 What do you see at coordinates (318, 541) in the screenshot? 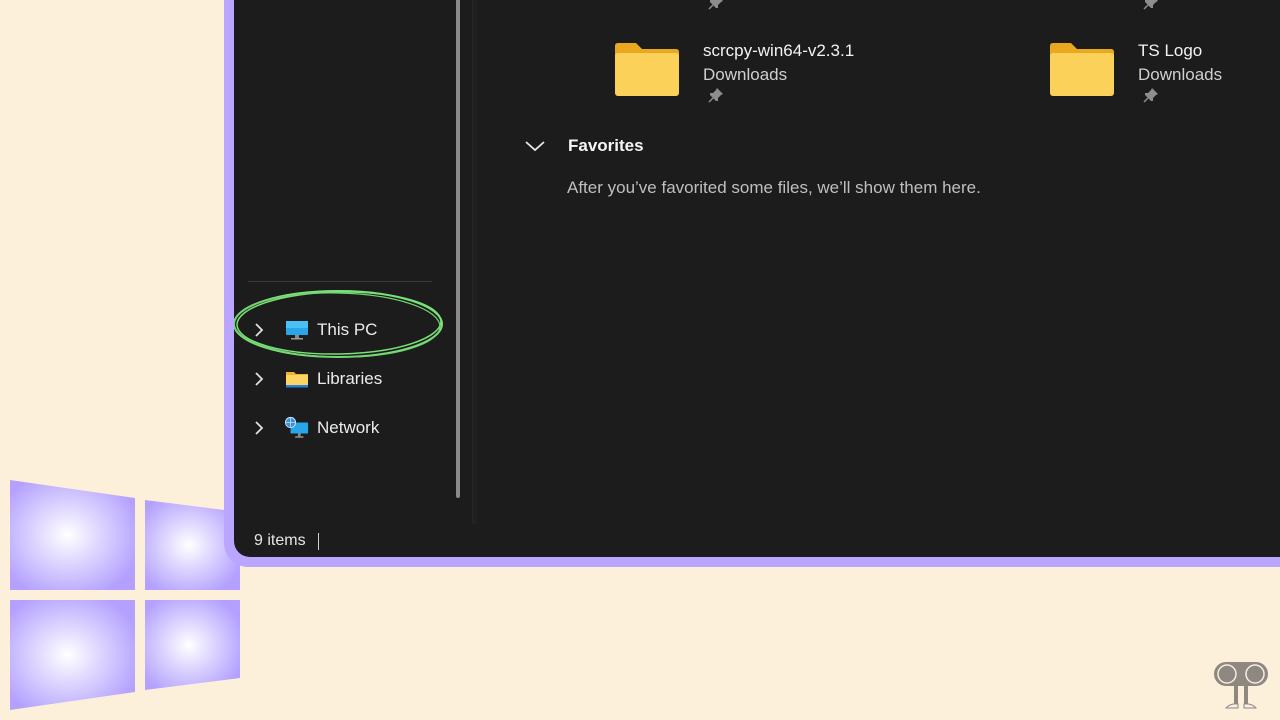
I see `status-separator` at bounding box center [318, 541].